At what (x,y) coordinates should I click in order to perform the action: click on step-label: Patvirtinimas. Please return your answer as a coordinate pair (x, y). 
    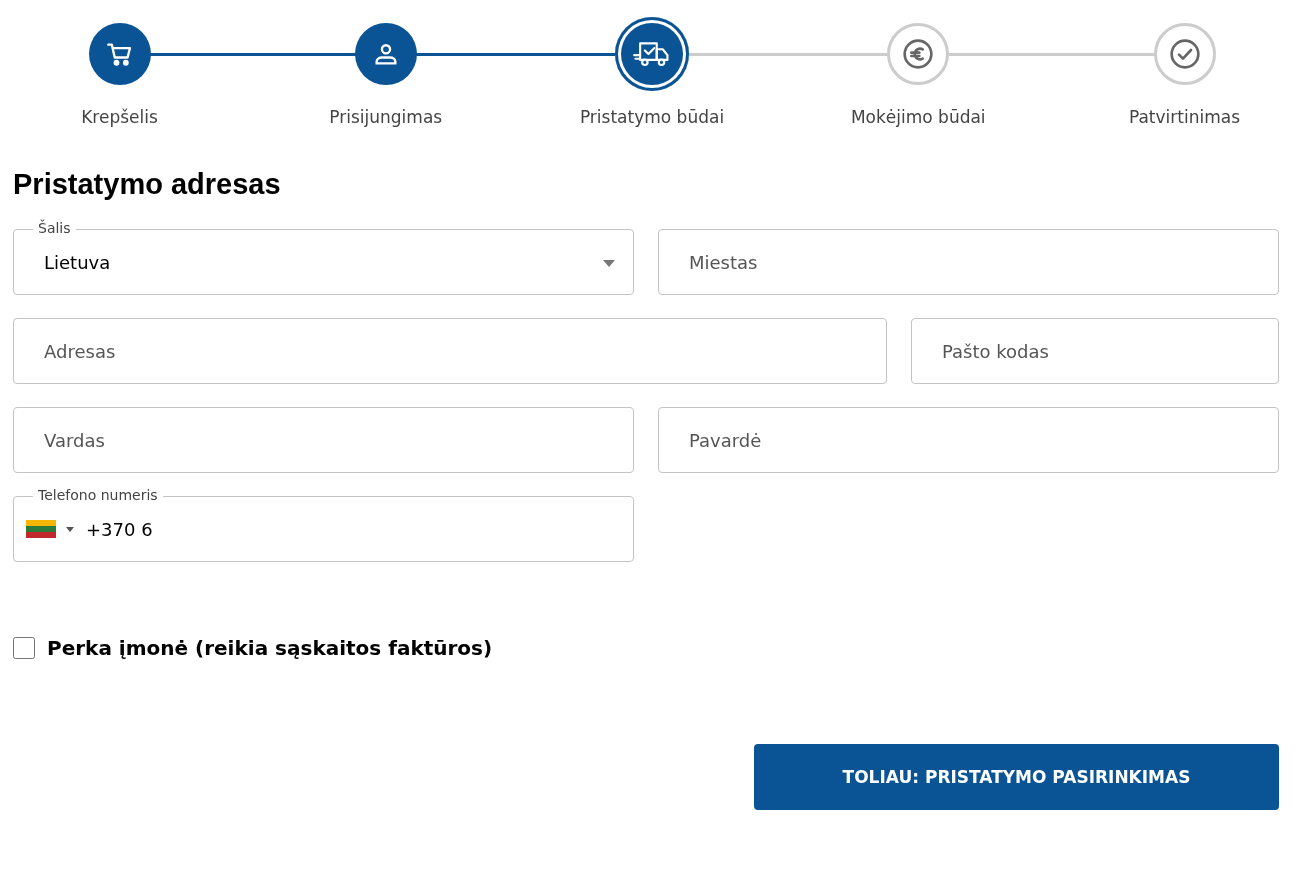
    Looking at the image, I should click on (1184, 117).